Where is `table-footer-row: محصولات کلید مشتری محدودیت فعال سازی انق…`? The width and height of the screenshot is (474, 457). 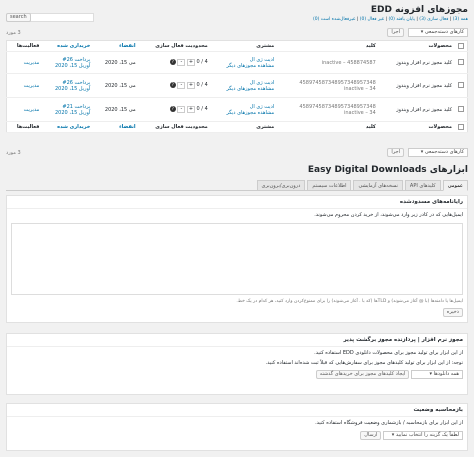
table-footer-row: محصولات کلید مشتری محدودیت فعال سازی انق… is located at coordinates (237, 127).